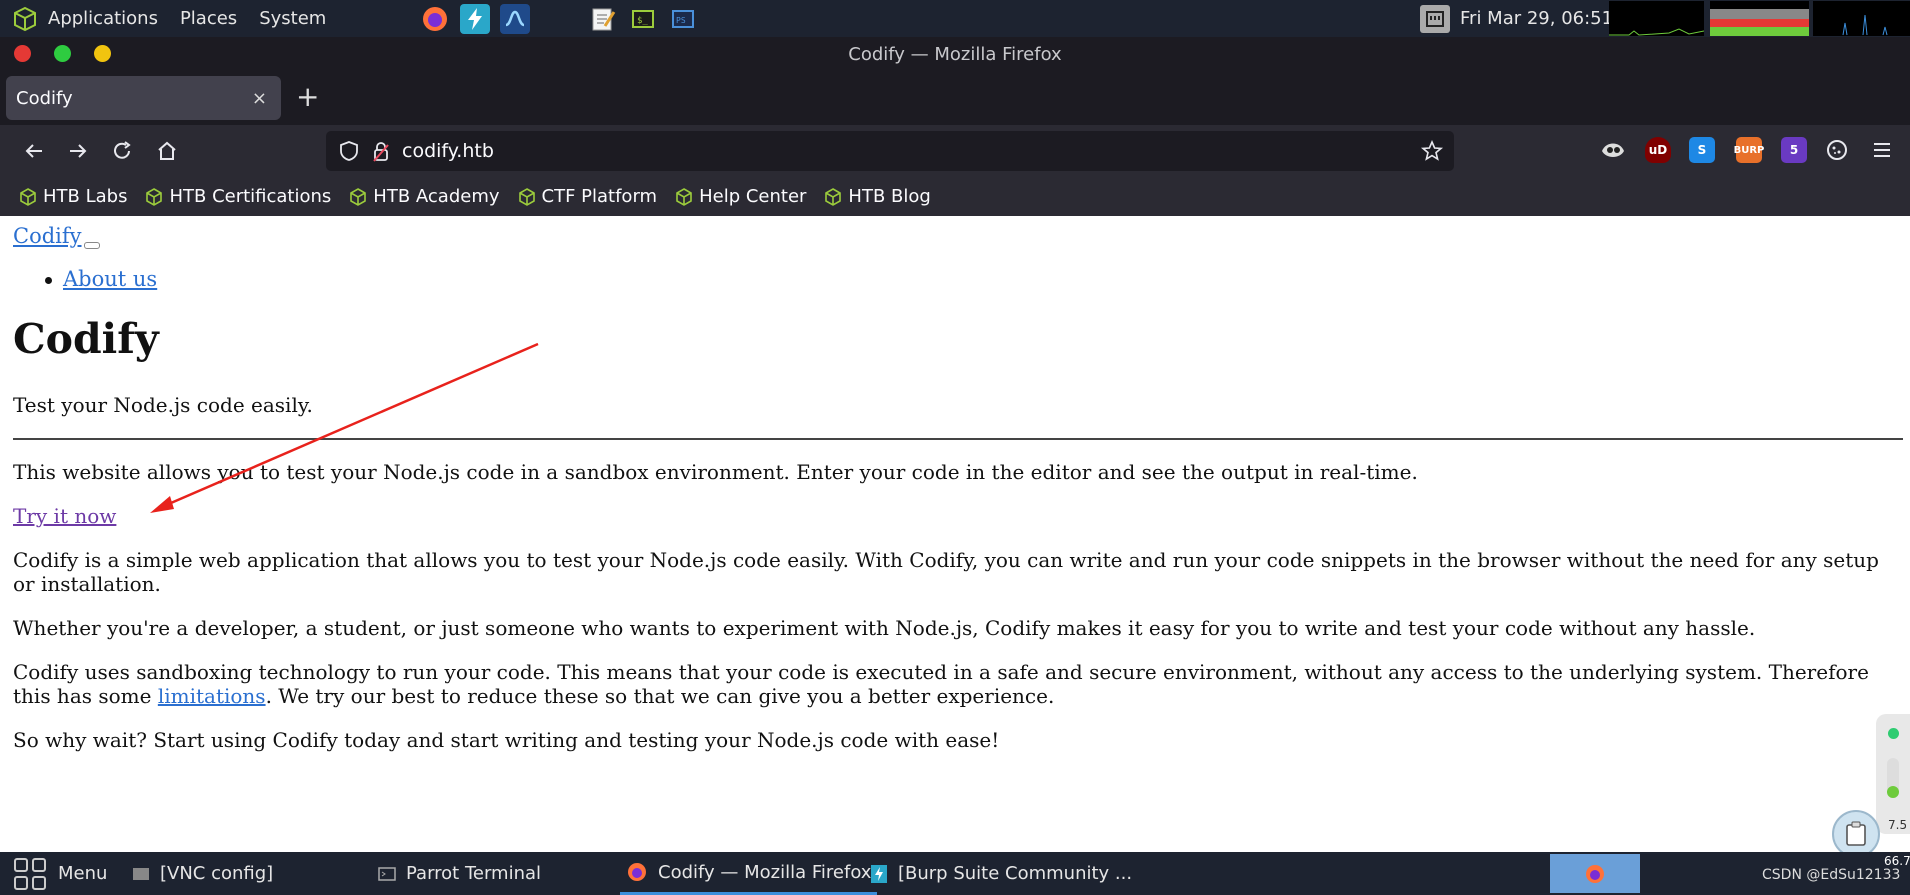  I want to click on shield-icon, so click(349, 151).